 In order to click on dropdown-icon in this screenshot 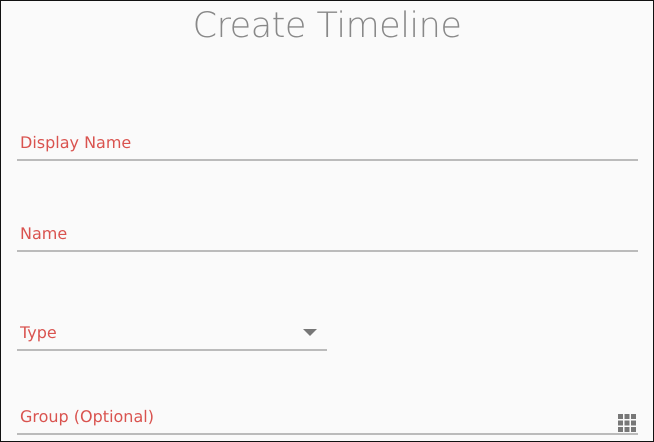, I will do `click(310, 332)`.